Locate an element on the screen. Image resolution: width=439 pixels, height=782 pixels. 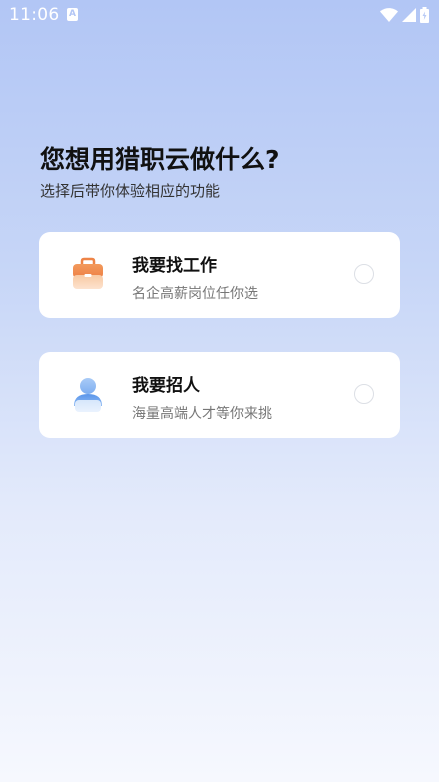
status-time: 11:06 is located at coordinates (34, 15).